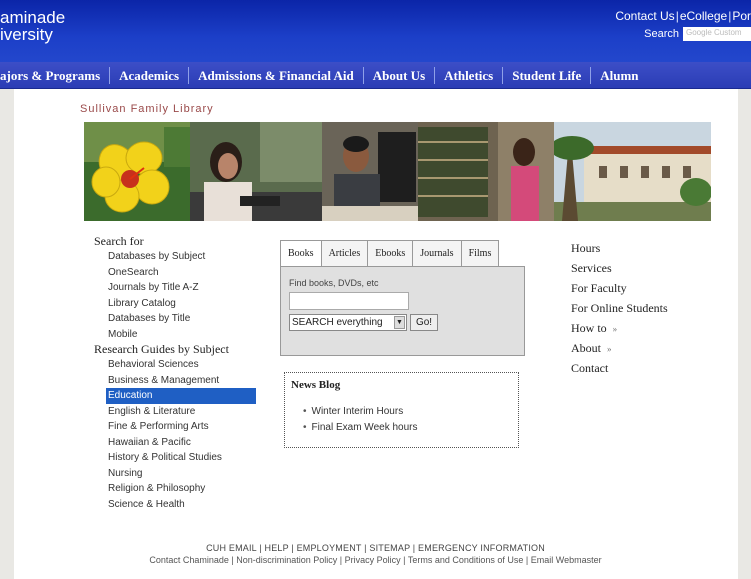 This screenshot has width=751, height=579. I want to click on news-item-final-exam: Final Exam Week hours, so click(360, 428).